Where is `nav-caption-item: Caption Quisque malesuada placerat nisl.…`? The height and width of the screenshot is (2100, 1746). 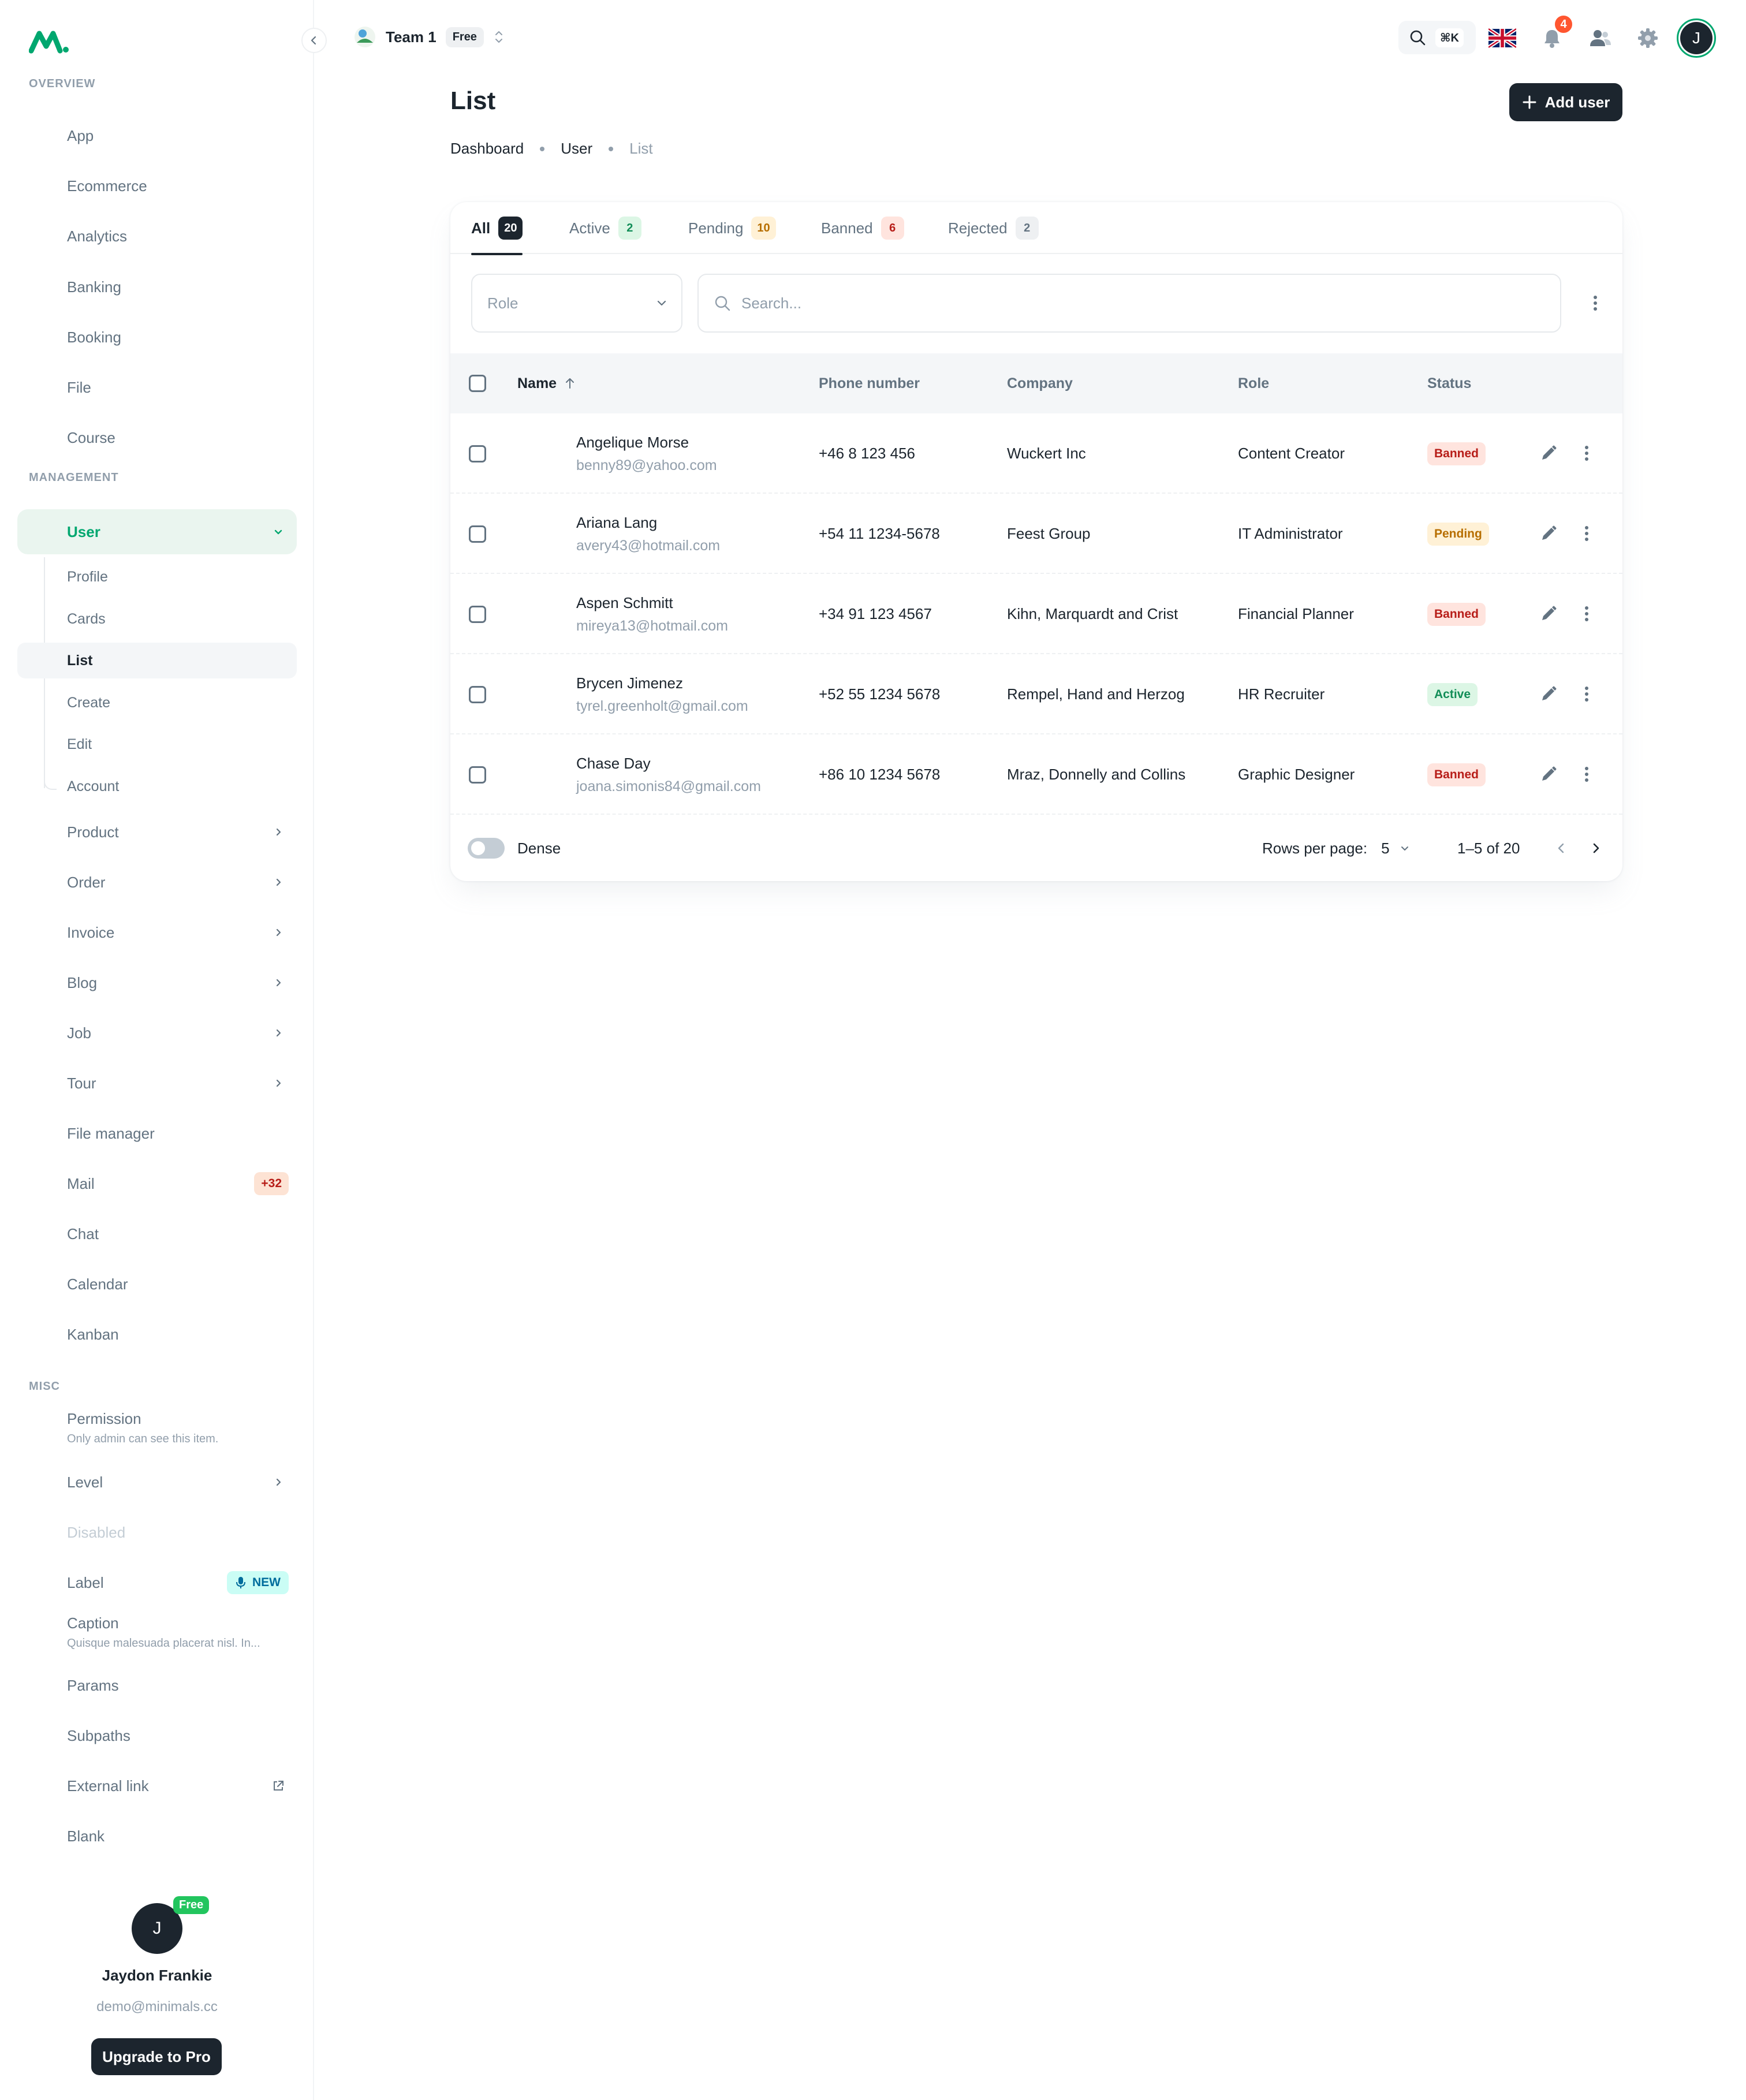
nav-caption-item: Caption Quisque malesuada placerat nisl.… is located at coordinates (163, 1632).